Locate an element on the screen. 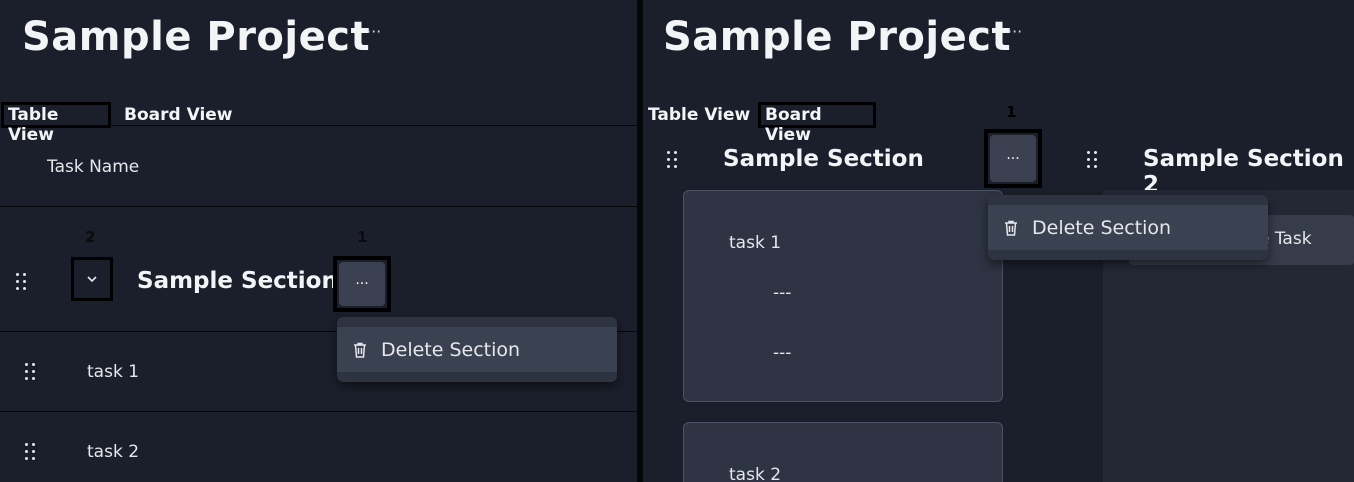 This screenshot has width=1354, height=482. task-name: task 2 is located at coordinates (113, 452).